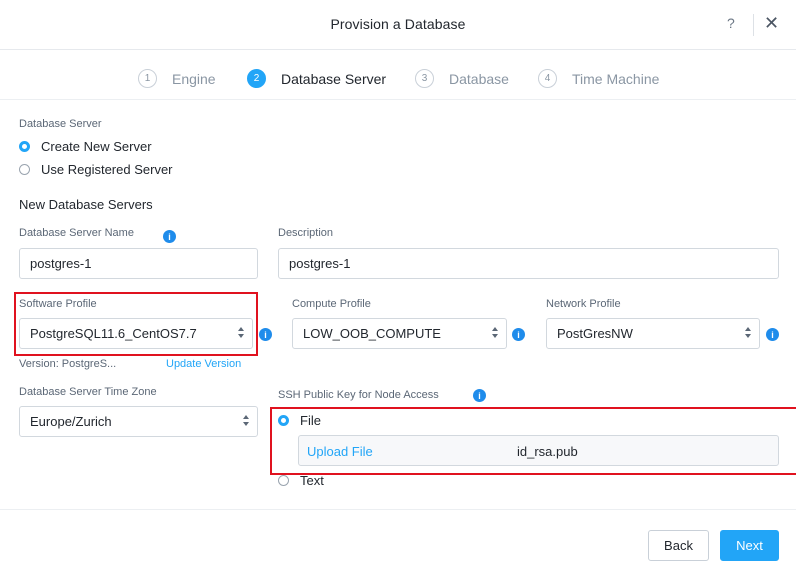 The height and width of the screenshot is (580, 796). I want to click on step-label: Engine, so click(194, 78).